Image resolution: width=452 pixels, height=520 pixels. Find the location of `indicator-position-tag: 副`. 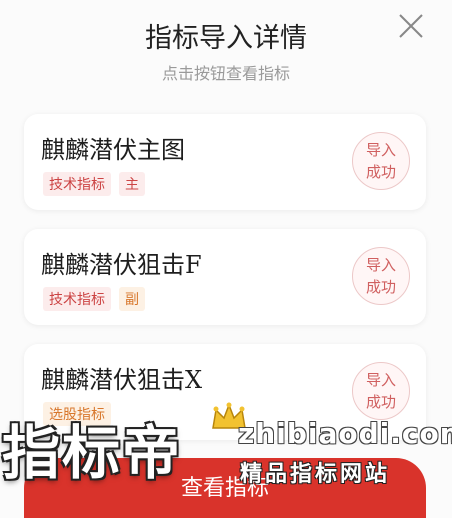

indicator-position-tag: 副 is located at coordinates (132, 299).